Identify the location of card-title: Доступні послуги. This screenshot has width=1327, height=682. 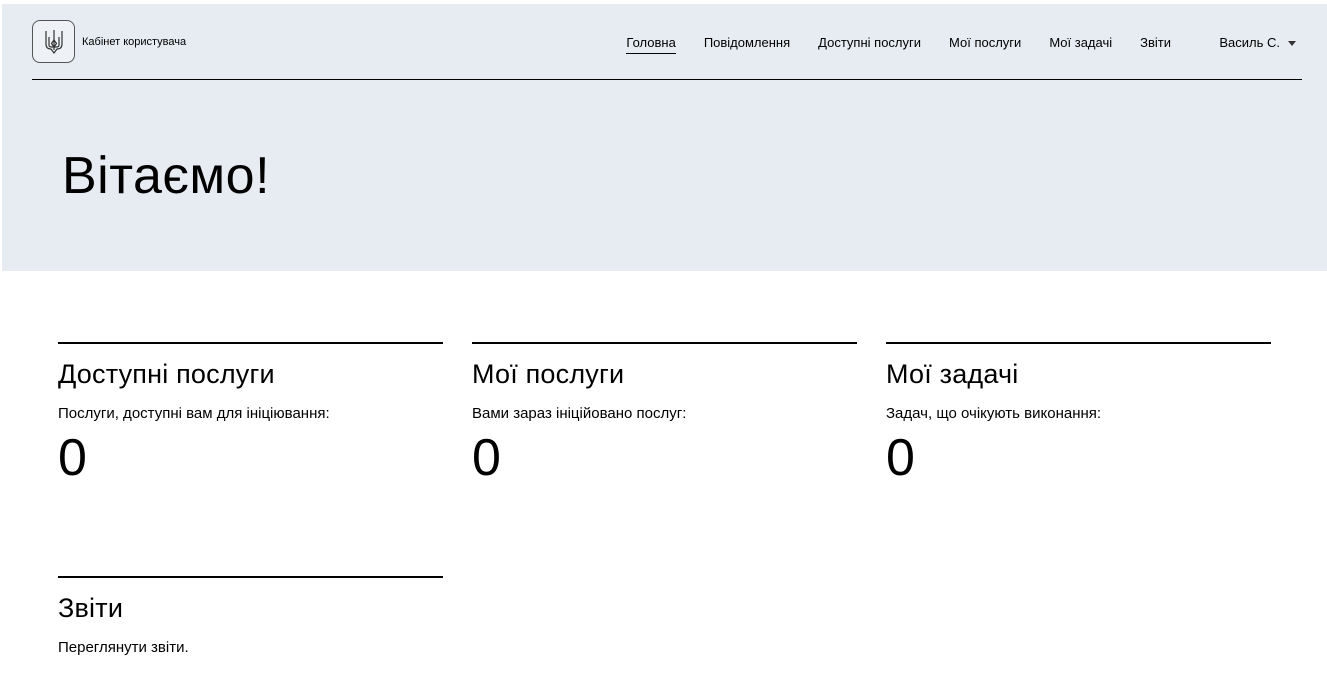
(250, 374).